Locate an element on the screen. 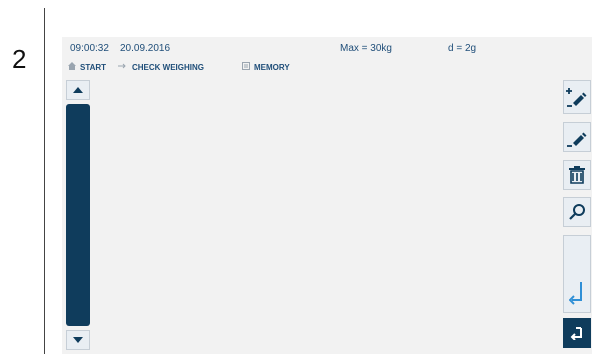  back-button is located at coordinates (577, 333).